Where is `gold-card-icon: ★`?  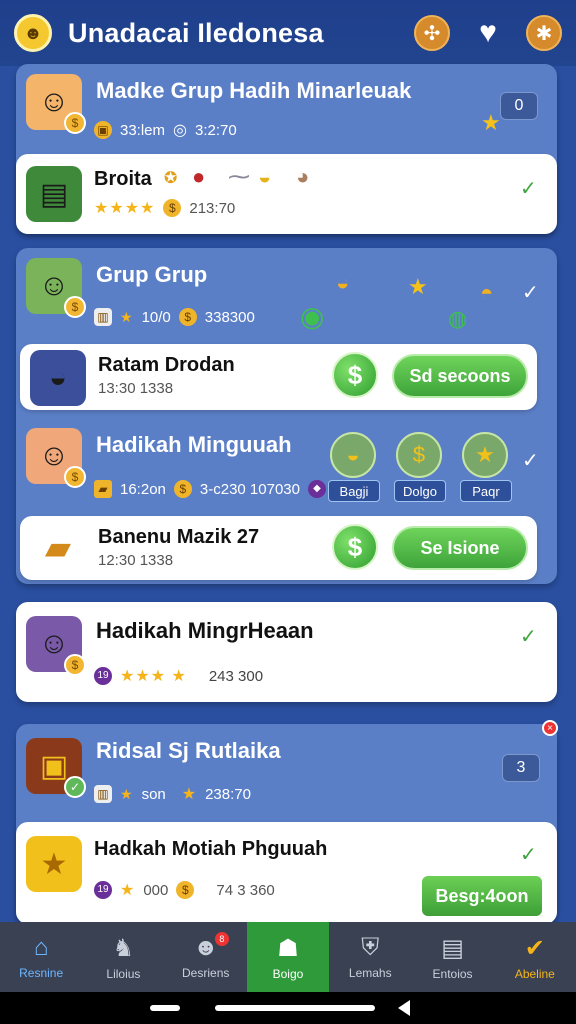
gold-card-icon: ★ is located at coordinates (54, 864).